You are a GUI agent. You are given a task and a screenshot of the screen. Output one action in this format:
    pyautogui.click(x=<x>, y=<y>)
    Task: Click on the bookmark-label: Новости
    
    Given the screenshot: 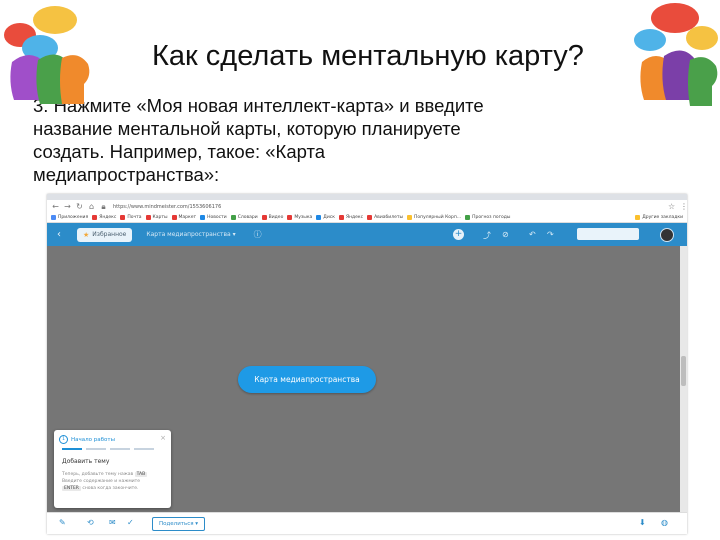 What is the action you would take?
    pyautogui.click(x=217, y=217)
    